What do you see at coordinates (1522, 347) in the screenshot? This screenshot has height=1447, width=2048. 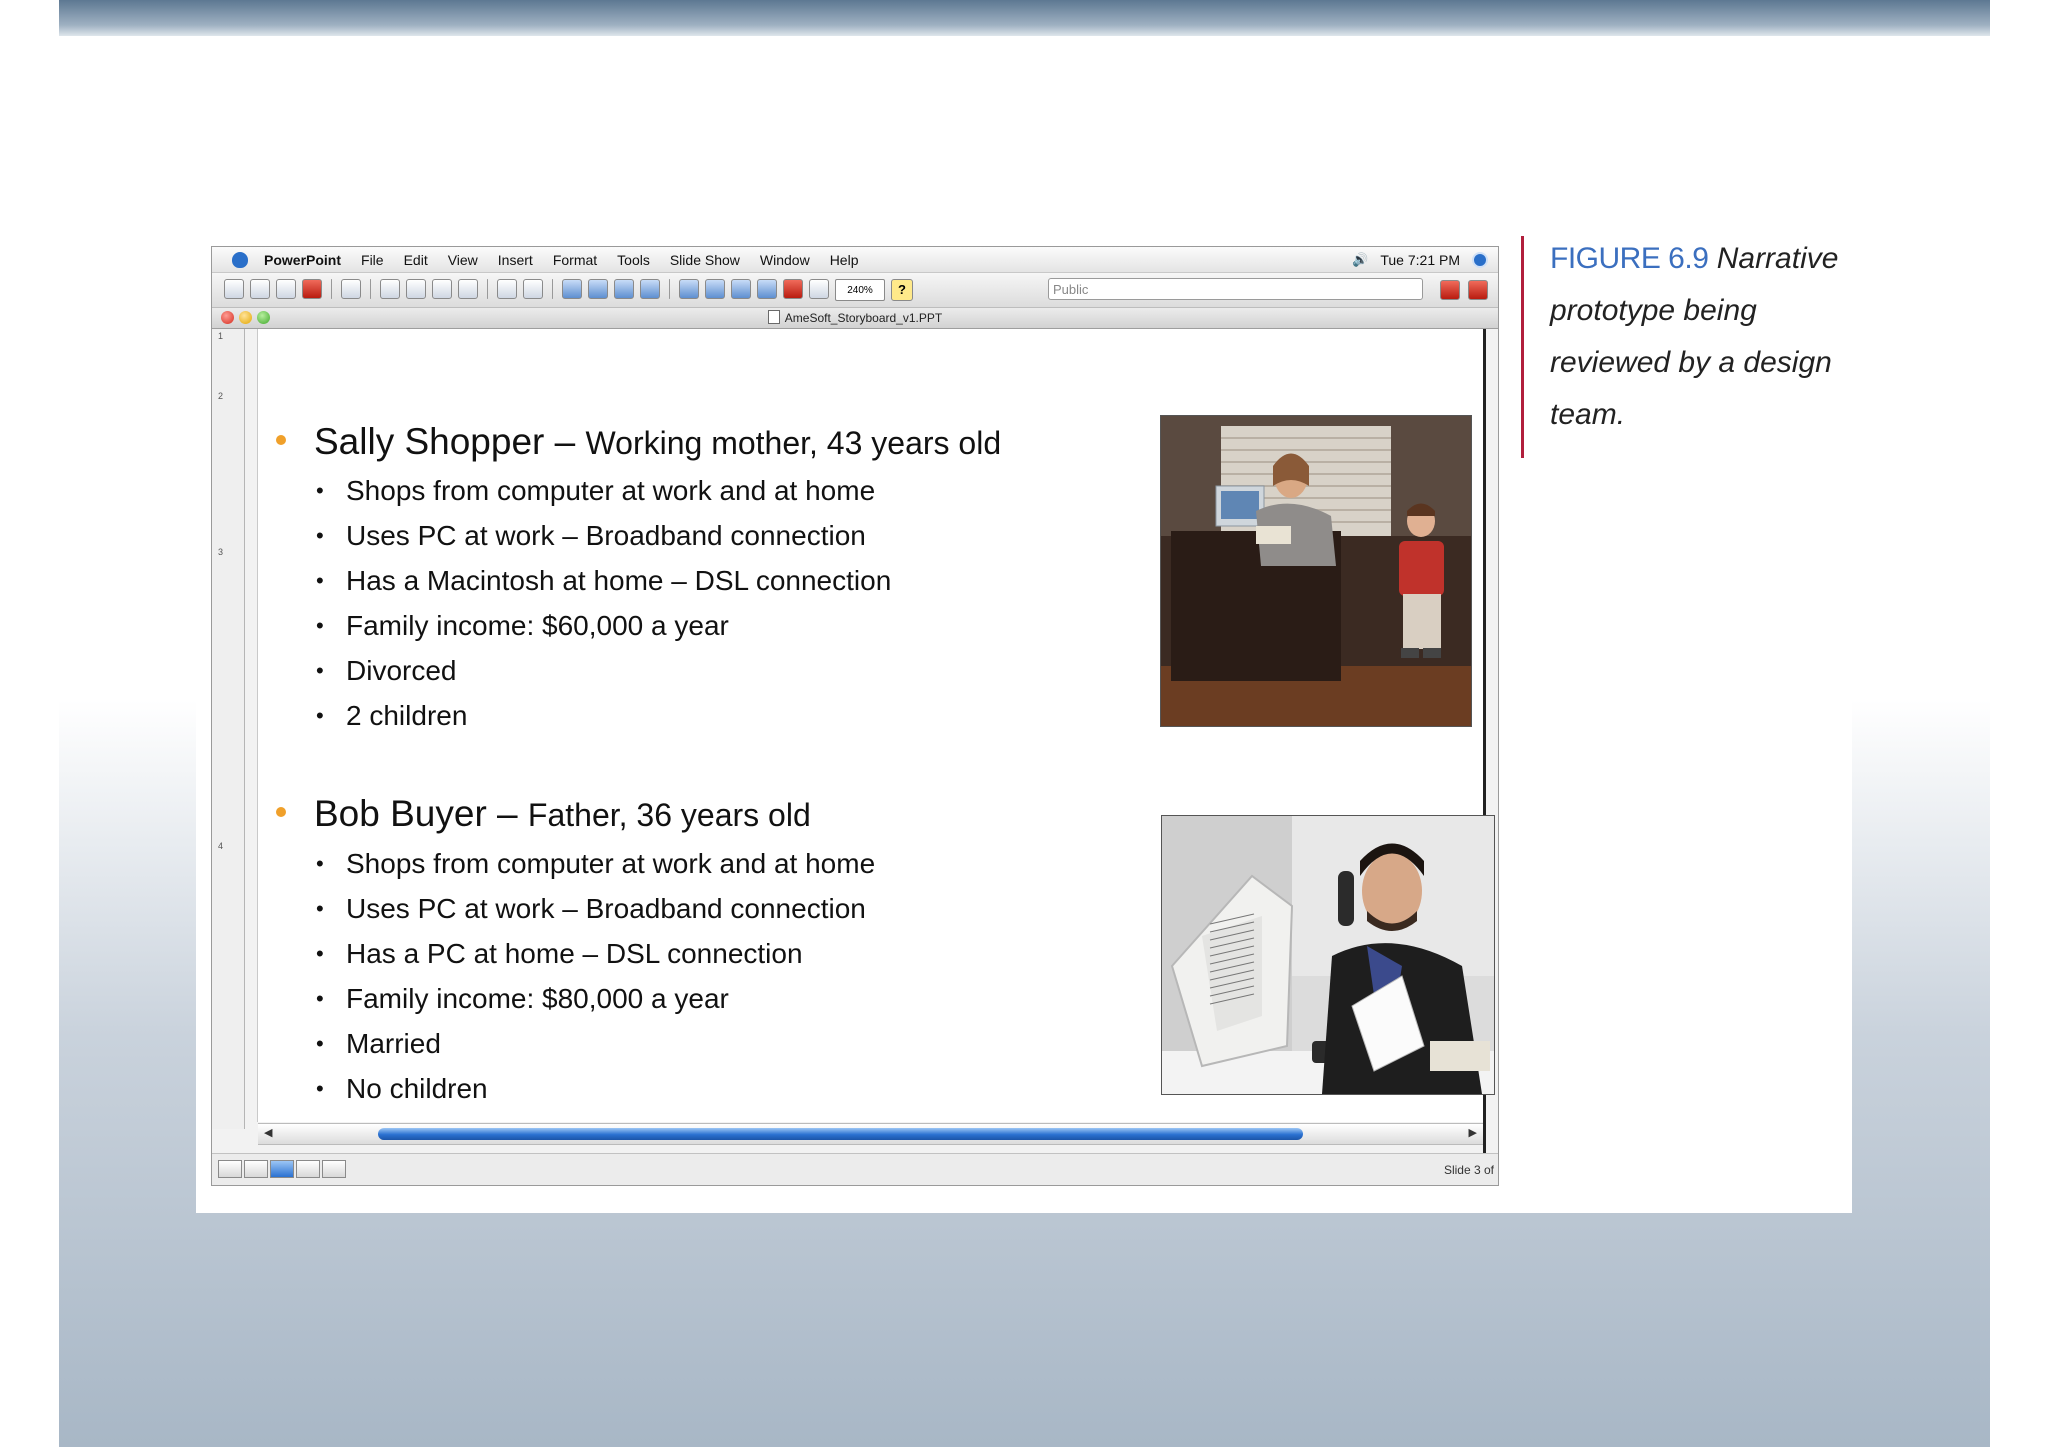 I see `caption-rule` at bounding box center [1522, 347].